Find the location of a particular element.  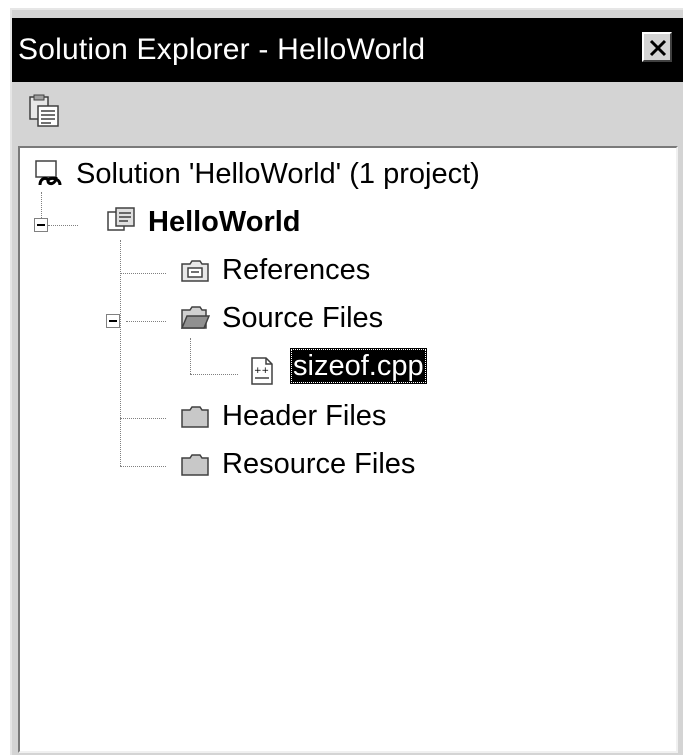

references-label: References is located at coordinates (296, 270).